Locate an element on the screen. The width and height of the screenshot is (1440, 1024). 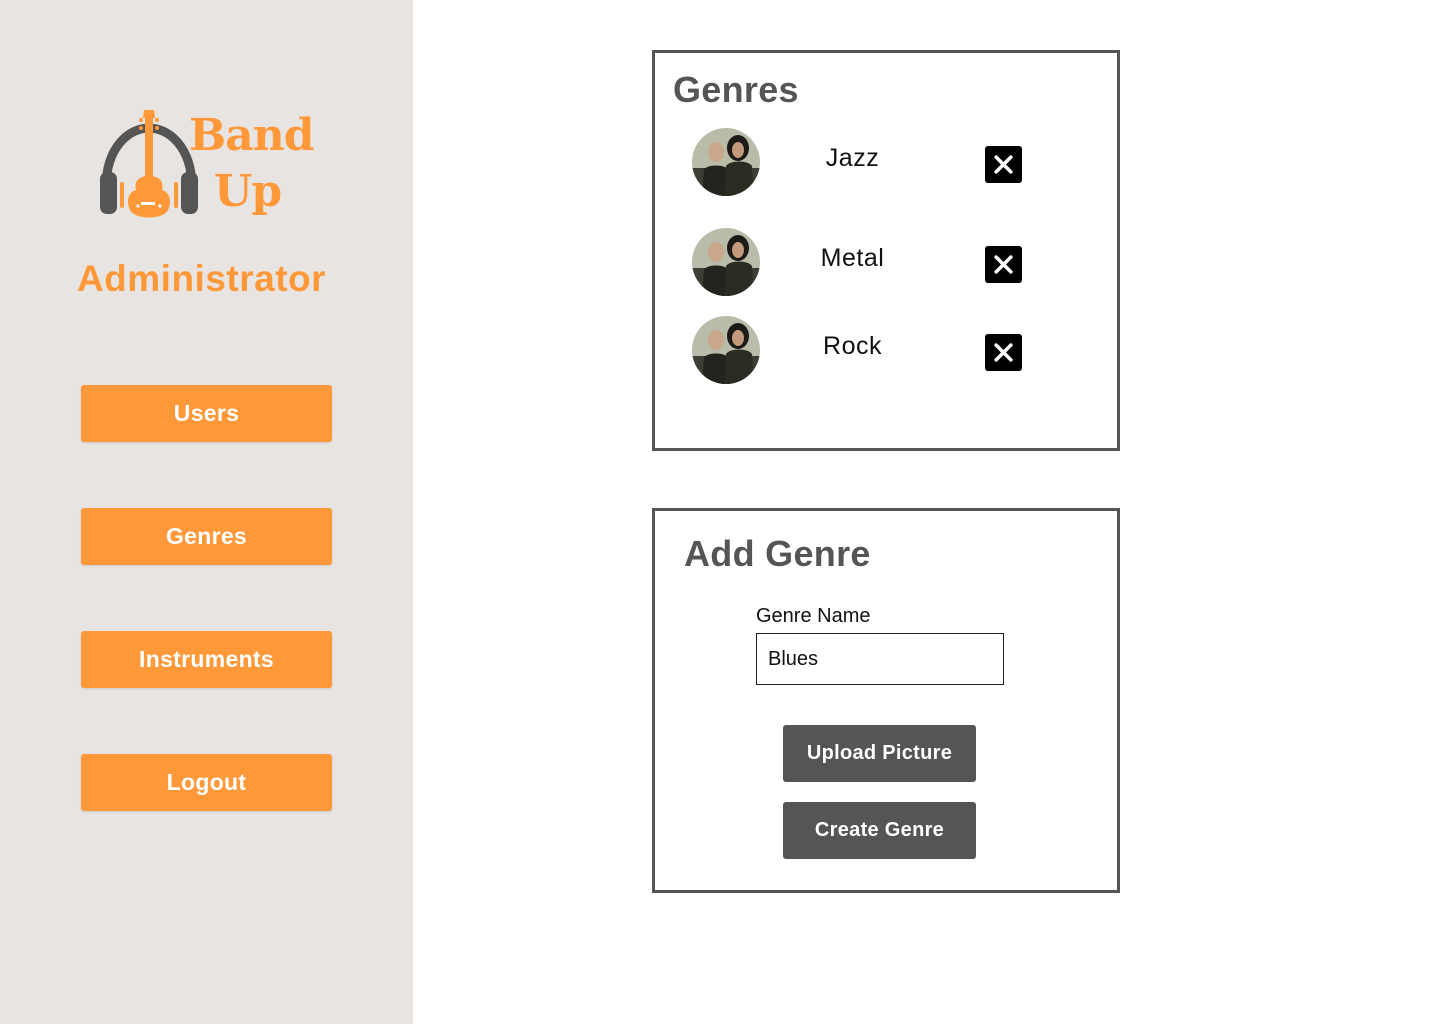
genre-name-input is located at coordinates (880, 659).